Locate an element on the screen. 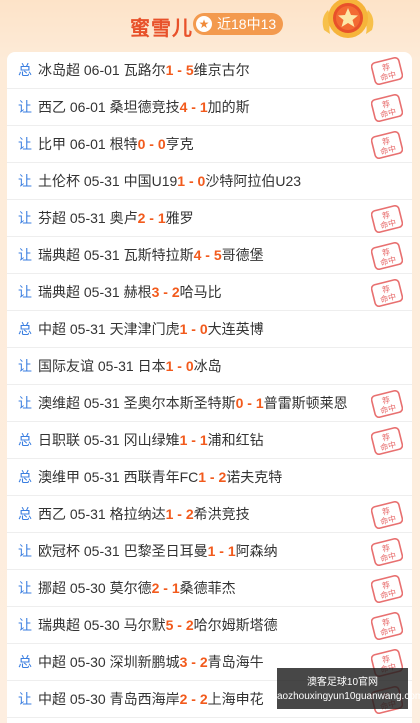 The image size is (420, 723). match-text: 芬超 05-31 奥卢2 - 1雅罗 is located at coordinates (116, 218).